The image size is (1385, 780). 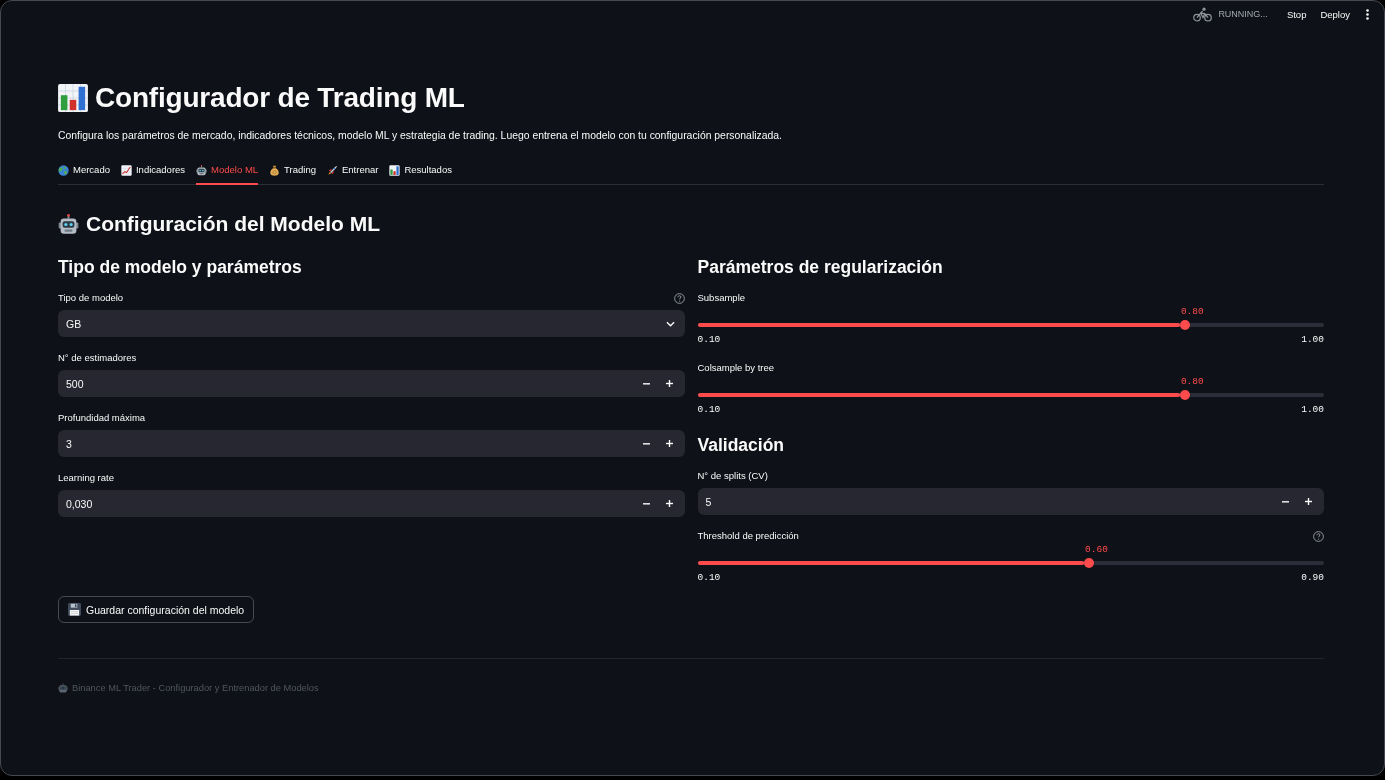 I want to click on select-field: GB, so click(x=371, y=323).